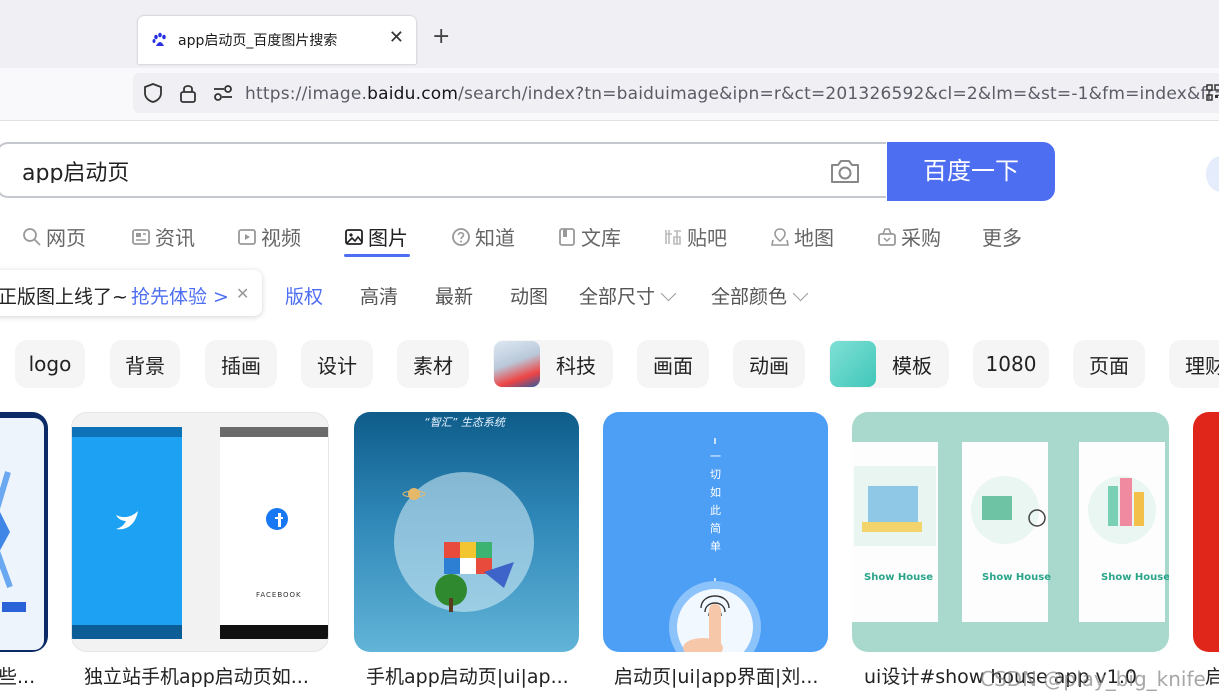 Image resolution: width=1219 pixels, height=699 pixels. Describe the element at coordinates (707, 238) in the screenshot. I see `tab-tieba-label: 贴吧` at that location.